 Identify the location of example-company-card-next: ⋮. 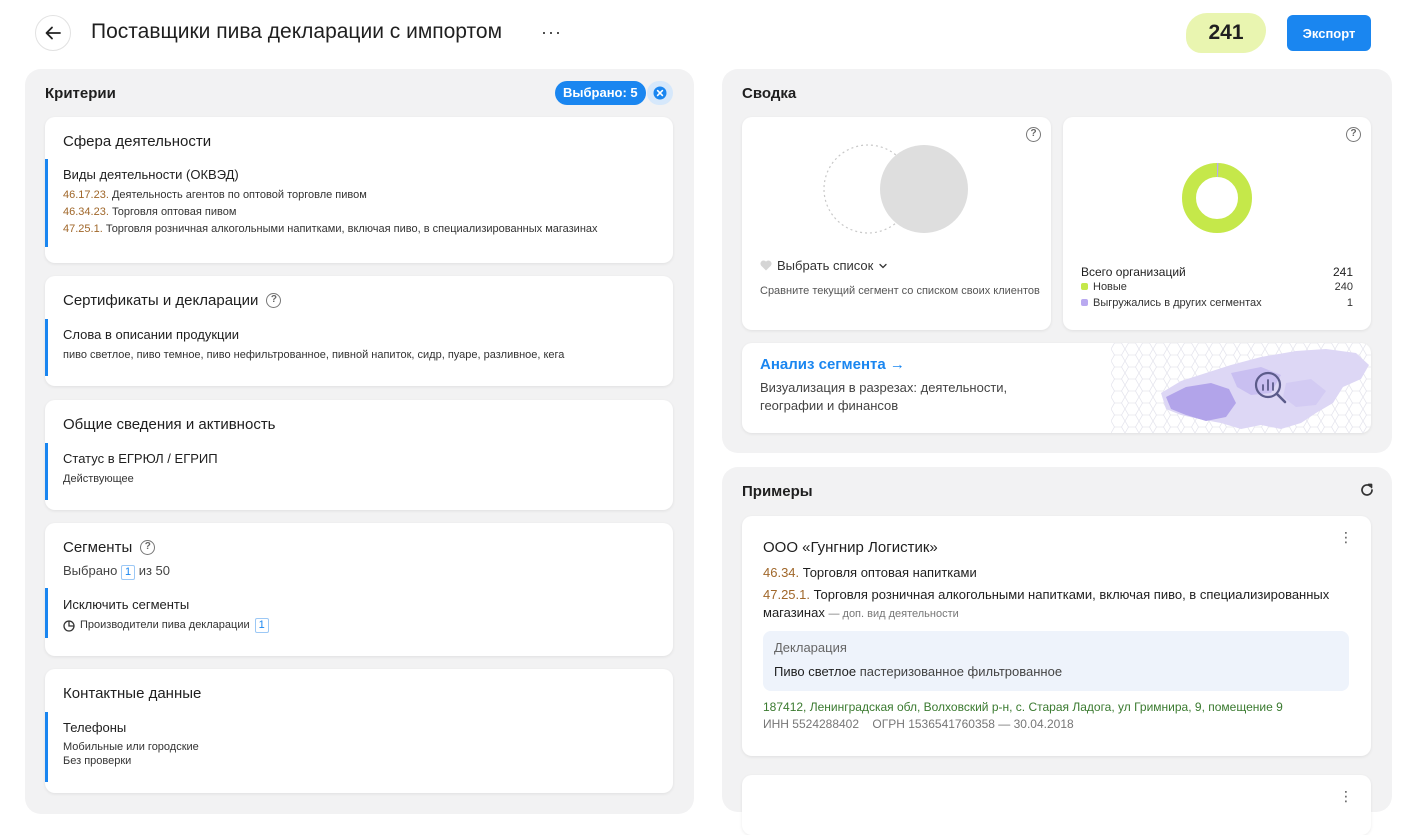
(1056, 805).